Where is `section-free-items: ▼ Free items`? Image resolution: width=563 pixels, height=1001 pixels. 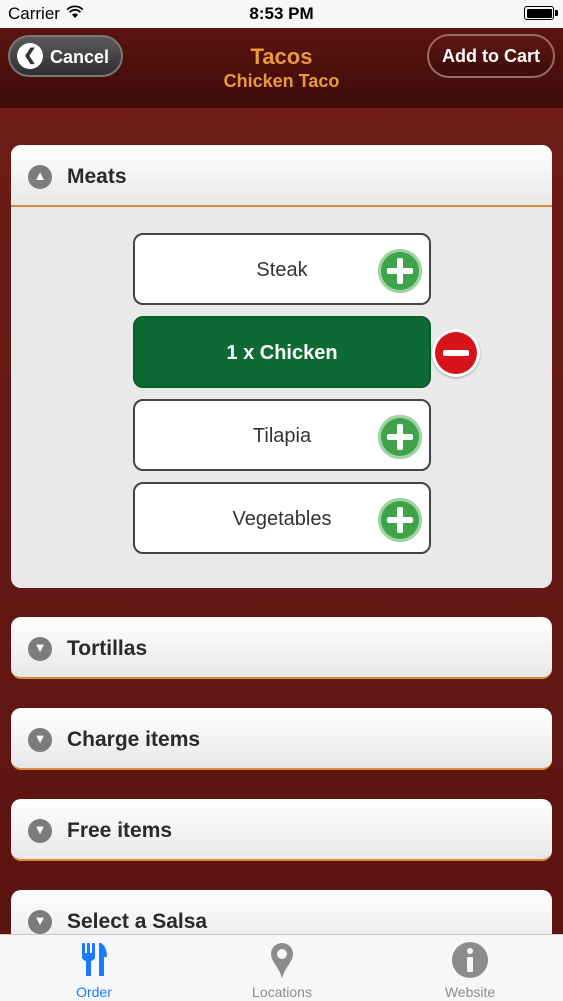 section-free-items: ▼ Free items is located at coordinates (281, 830).